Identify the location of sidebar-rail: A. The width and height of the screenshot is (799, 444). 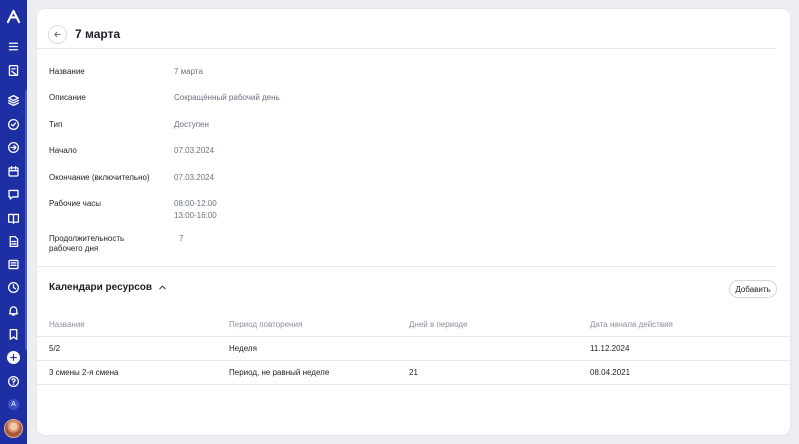
(13, 222).